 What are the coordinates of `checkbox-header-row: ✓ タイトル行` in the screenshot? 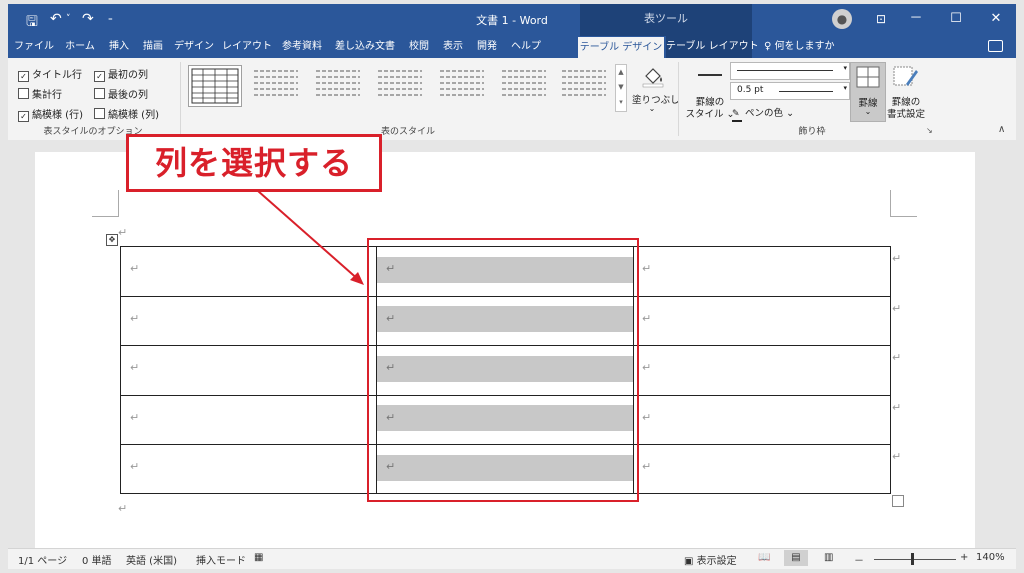 It's located at (50, 74).